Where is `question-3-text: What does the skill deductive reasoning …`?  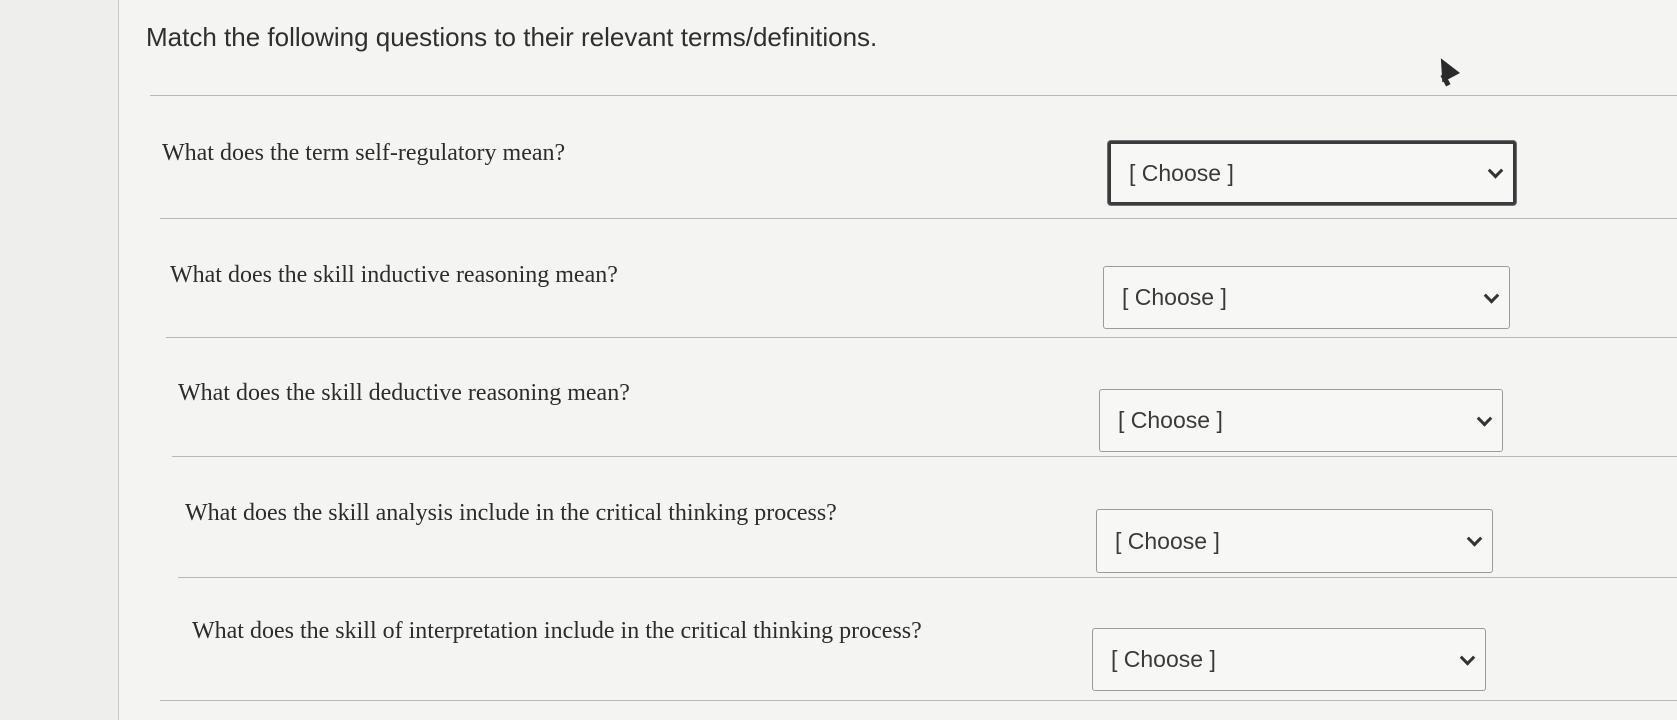 question-3-text: What does the skill deductive reasoning … is located at coordinates (404, 393).